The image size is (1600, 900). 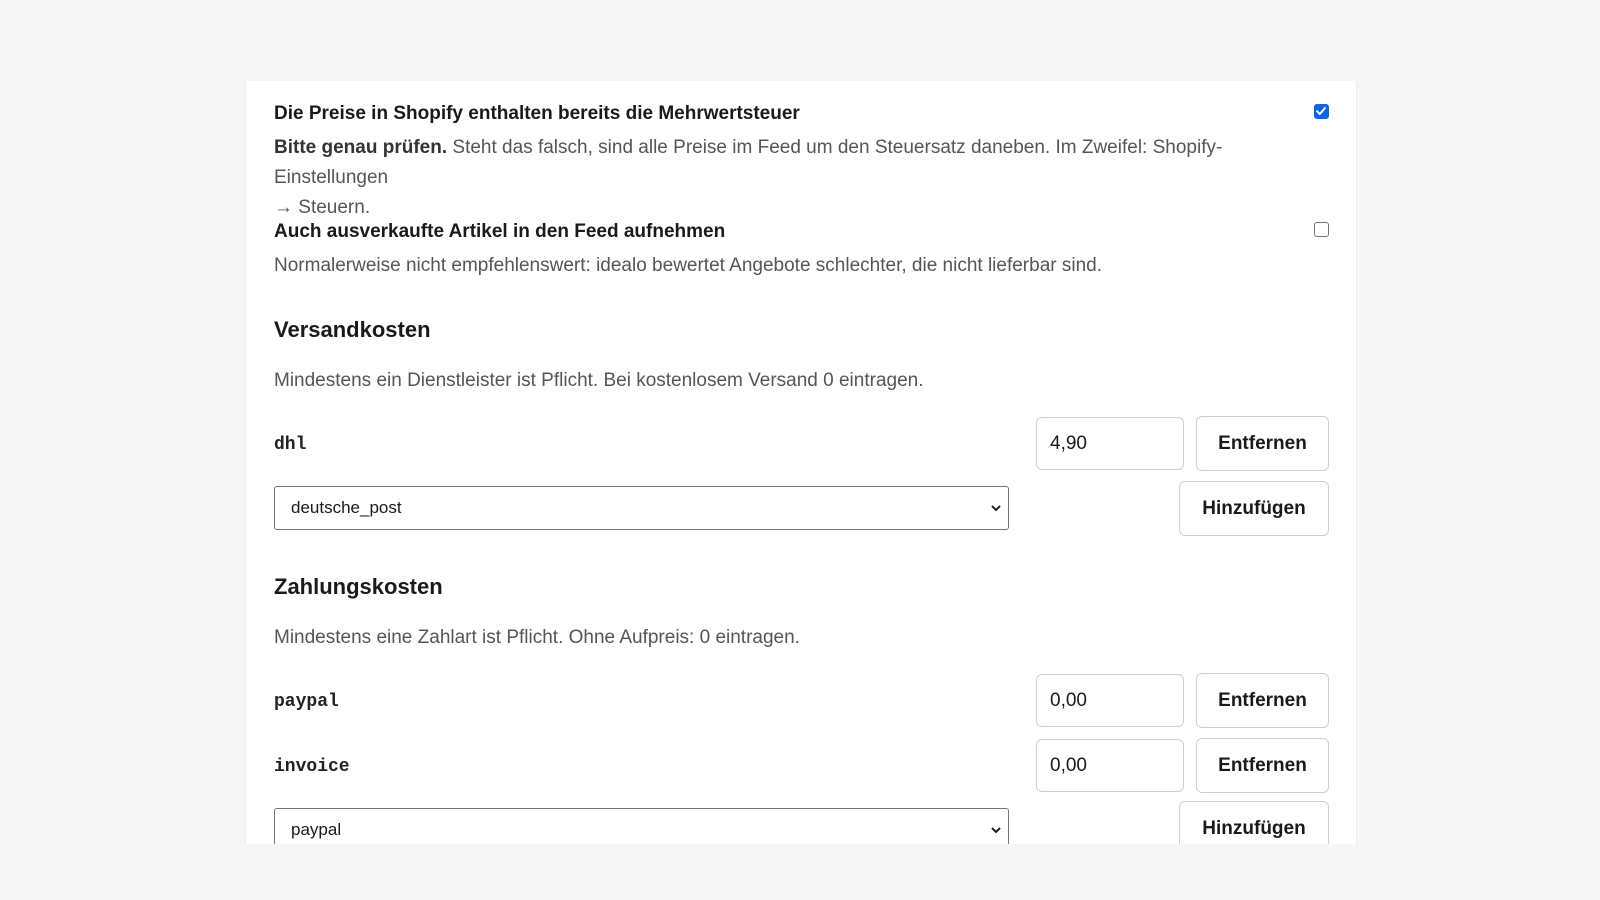 I want to click on shipping-add-button: Hinzufügen, so click(x=1254, y=508).